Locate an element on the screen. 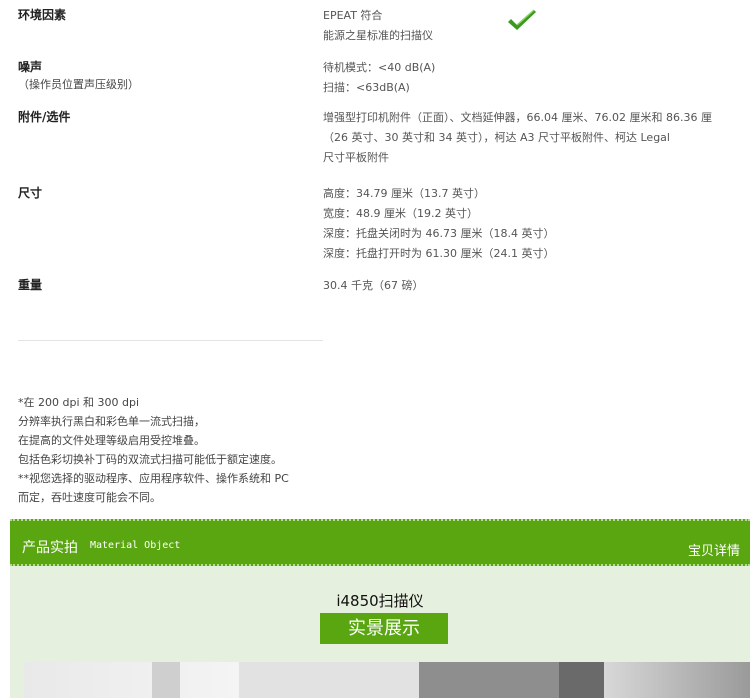 Image resolution: width=750 pixels, height=698 pixels. showcase-button: 实景展示 is located at coordinates (384, 628).